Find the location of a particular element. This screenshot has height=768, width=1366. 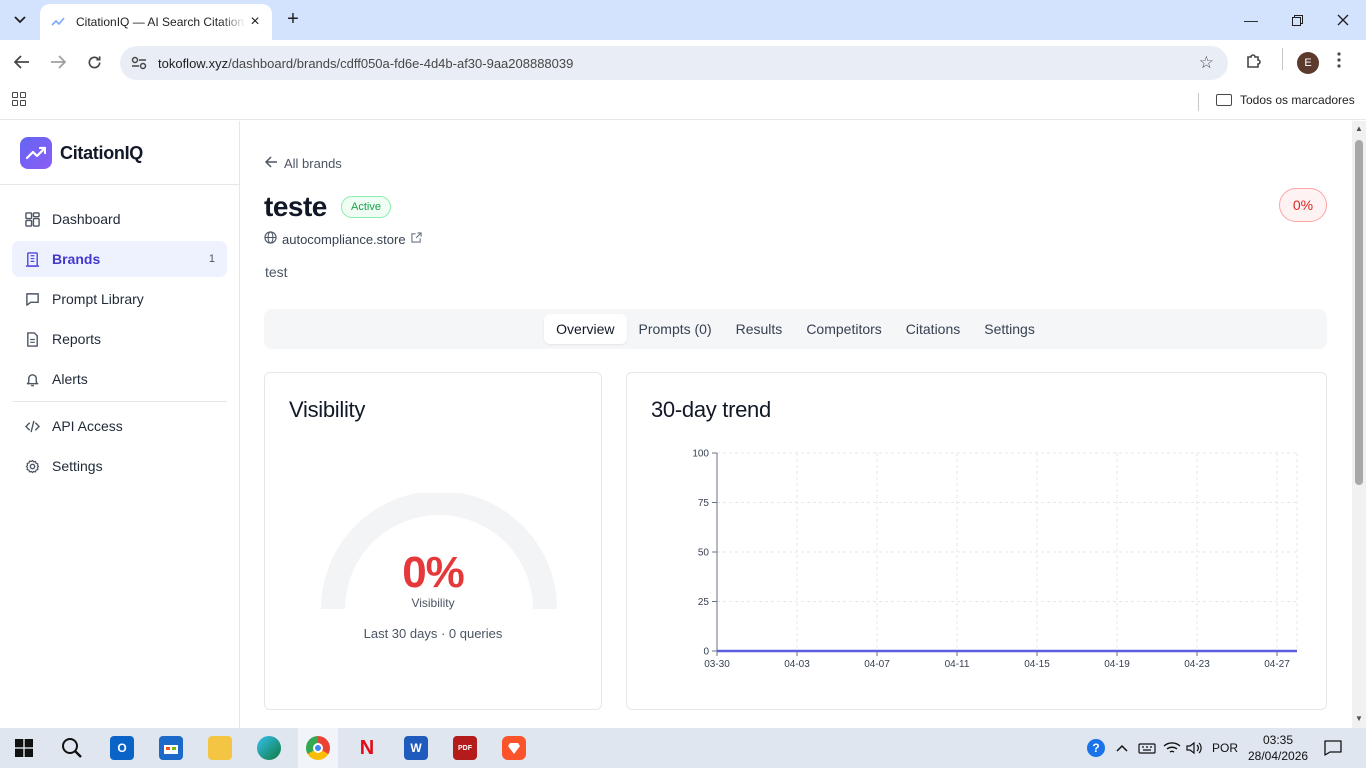

sidebar-item-api-access: API Access is located at coordinates (119, 426).